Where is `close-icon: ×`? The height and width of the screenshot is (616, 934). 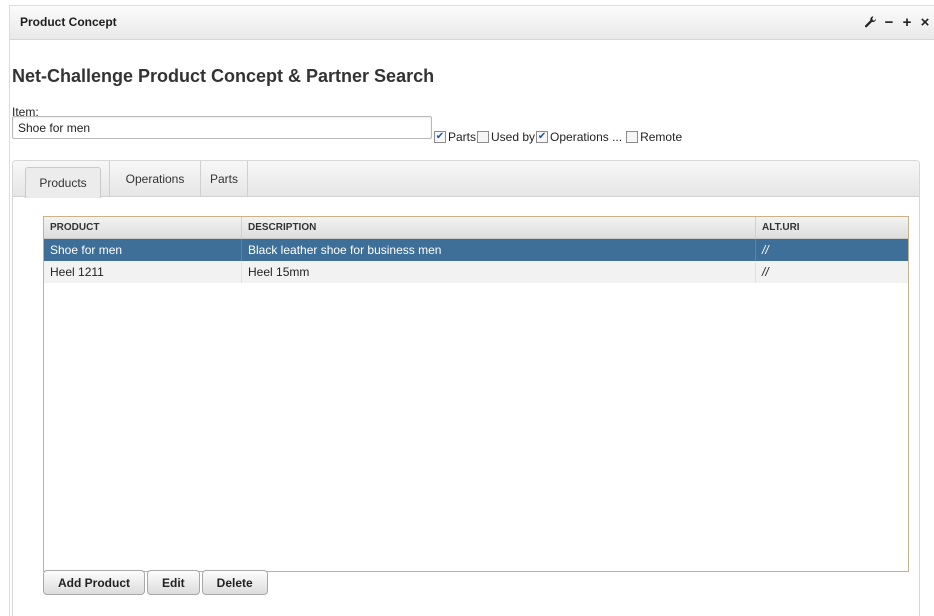
close-icon: × is located at coordinates (925, 22).